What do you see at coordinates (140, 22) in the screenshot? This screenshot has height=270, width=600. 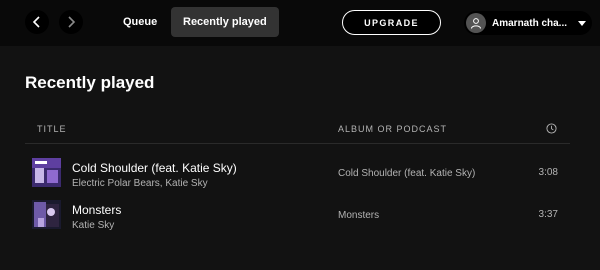 I see `tab-queue: Queue` at bounding box center [140, 22].